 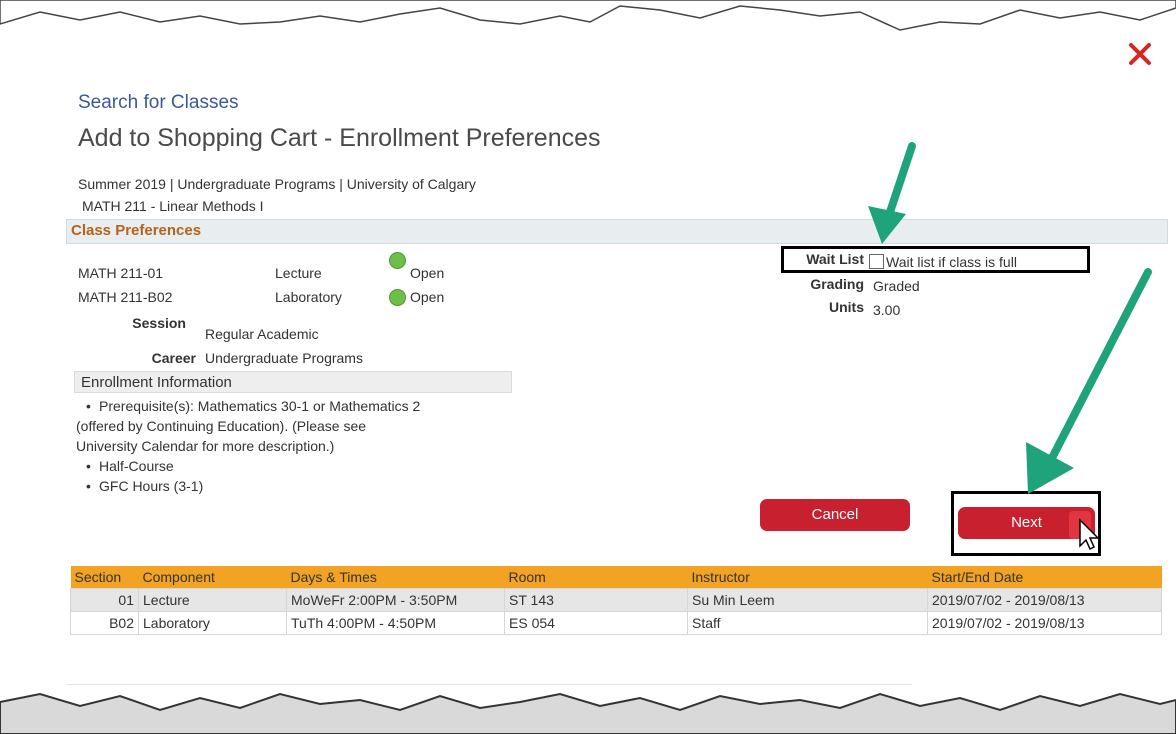 I want to click on half-course-text: Half-Course, so click(x=136, y=466).